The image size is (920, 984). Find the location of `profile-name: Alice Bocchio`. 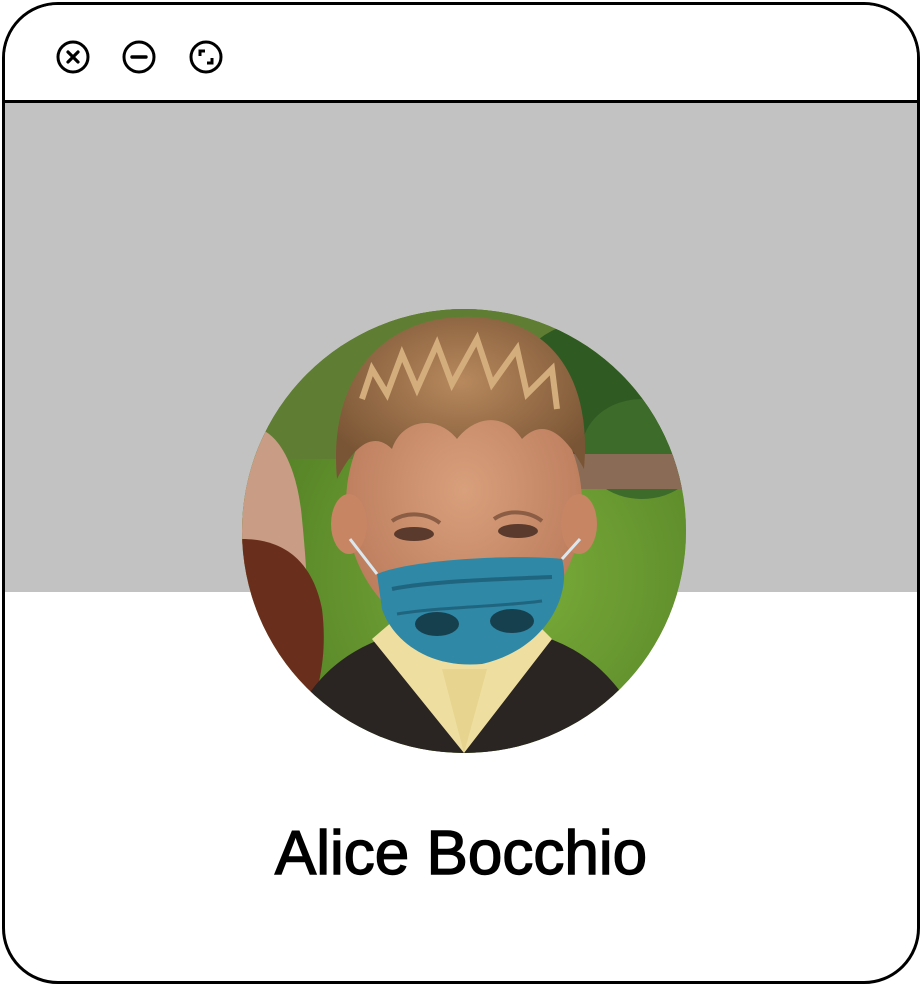

profile-name: Alice Bocchio is located at coordinates (461, 853).